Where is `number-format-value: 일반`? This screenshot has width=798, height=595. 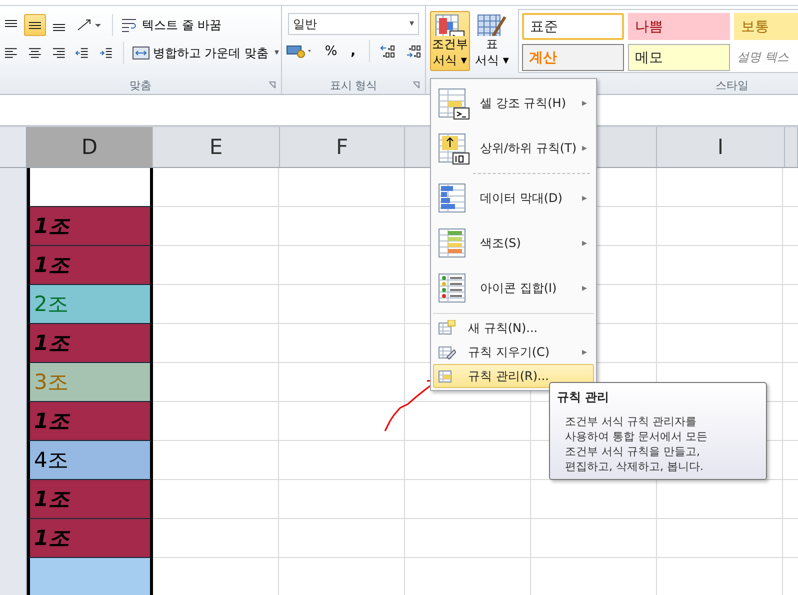 number-format-value: 일반 is located at coordinates (305, 24).